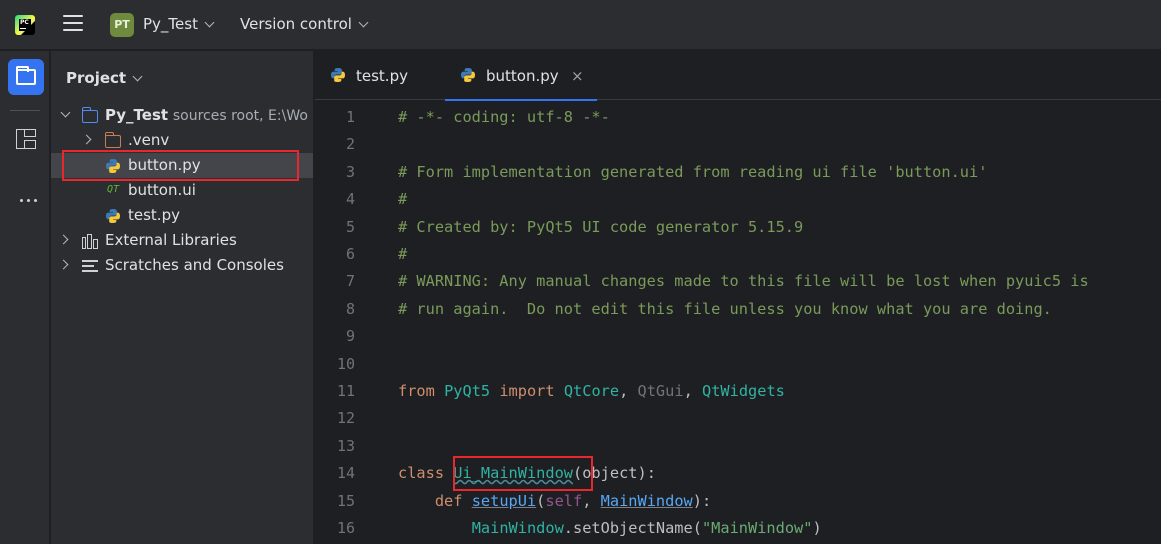 The height and width of the screenshot is (544, 1161). I want to click on venv-label: .venv, so click(149, 140).